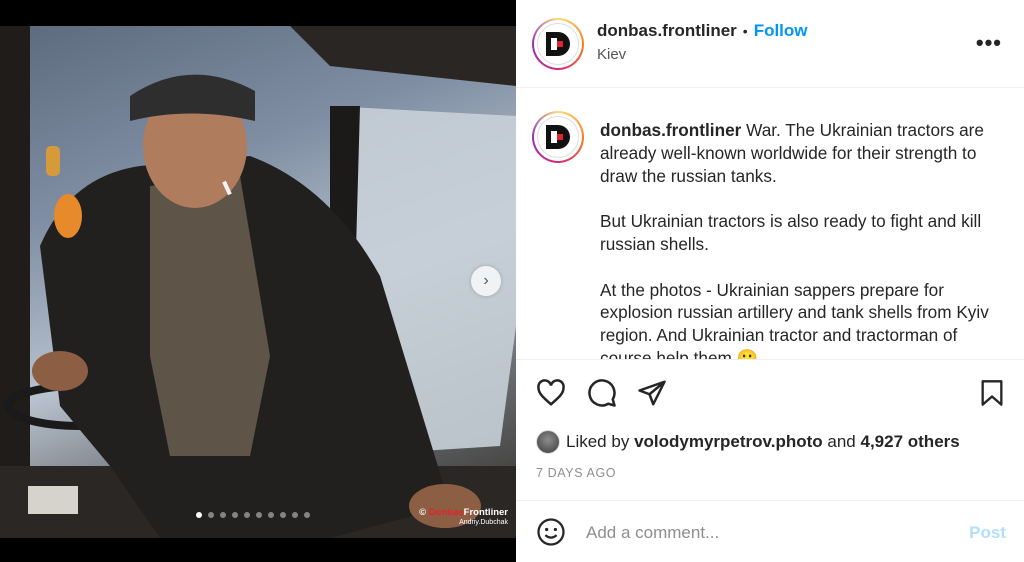  What do you see at coordinates (992, 393) in the screenshot?
I see `bookmark-icon` at bounding box center [992, 393].